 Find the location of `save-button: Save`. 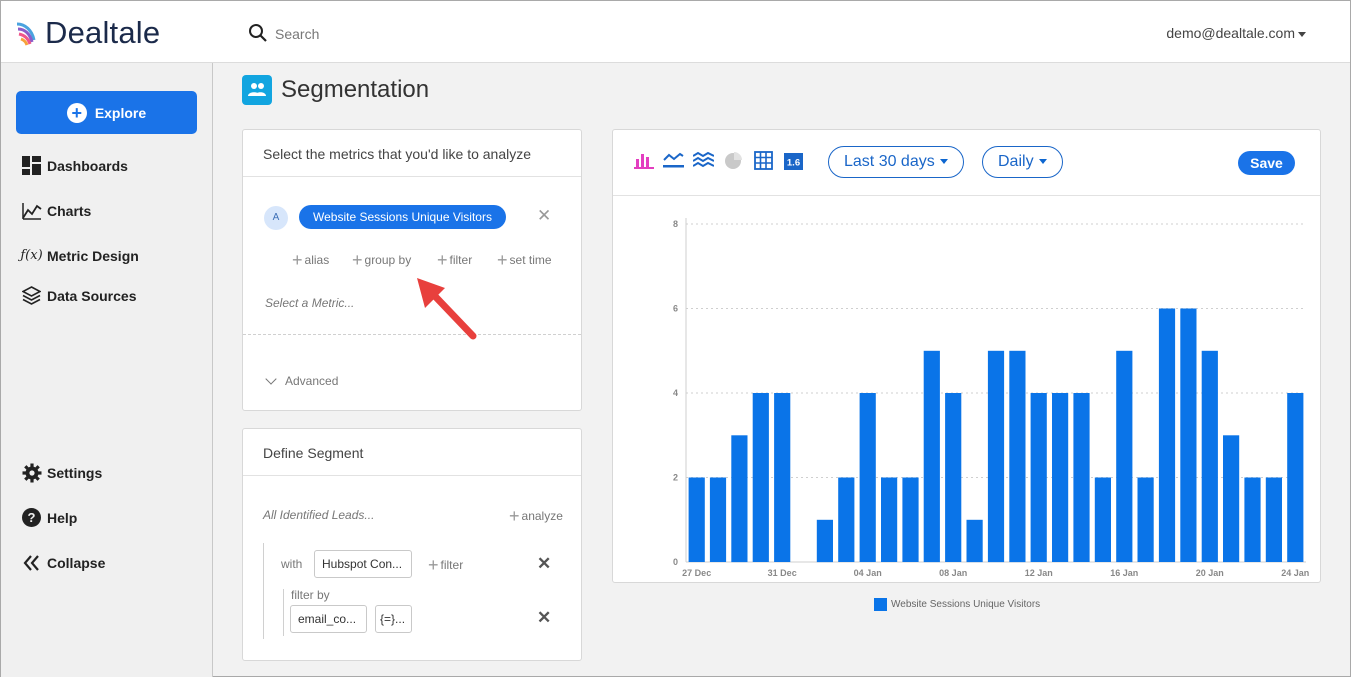

save-button: Save is located at coordinates (1266, 163).